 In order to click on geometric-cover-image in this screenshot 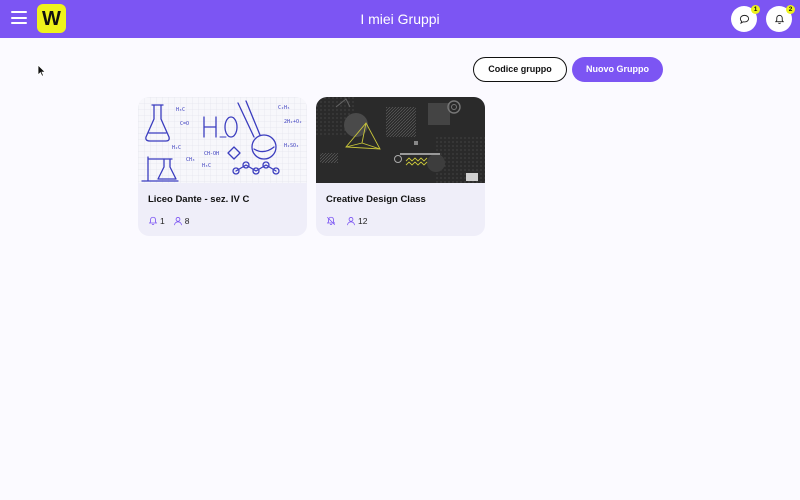, I will do `click(400, 140)`.